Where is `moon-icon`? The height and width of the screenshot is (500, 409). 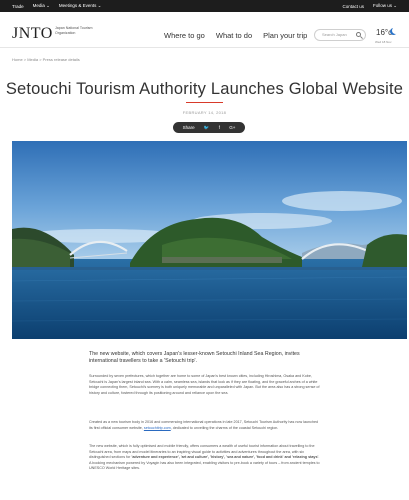 moon-icon is located at coordinates (395, 30).